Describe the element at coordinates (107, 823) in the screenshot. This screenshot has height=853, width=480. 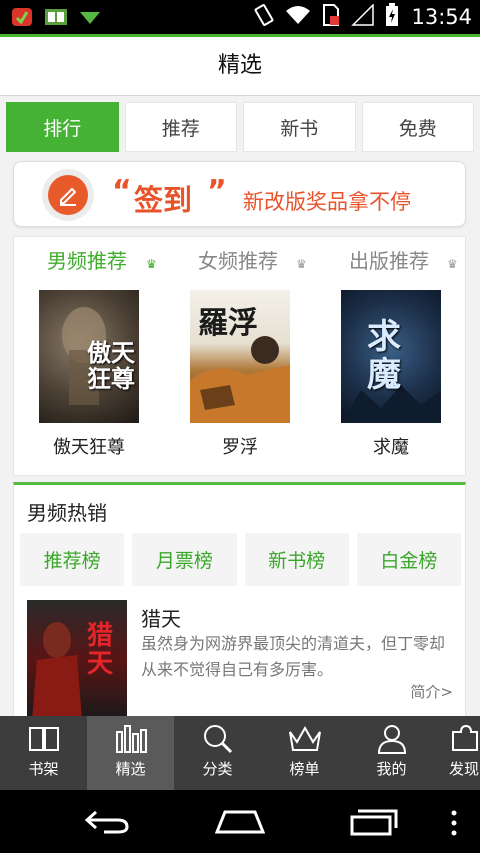
I see `back-icon` at that location.